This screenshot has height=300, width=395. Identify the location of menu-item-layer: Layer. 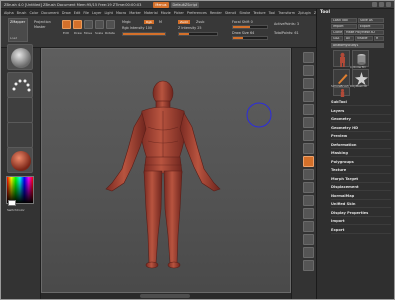
(96, 13).